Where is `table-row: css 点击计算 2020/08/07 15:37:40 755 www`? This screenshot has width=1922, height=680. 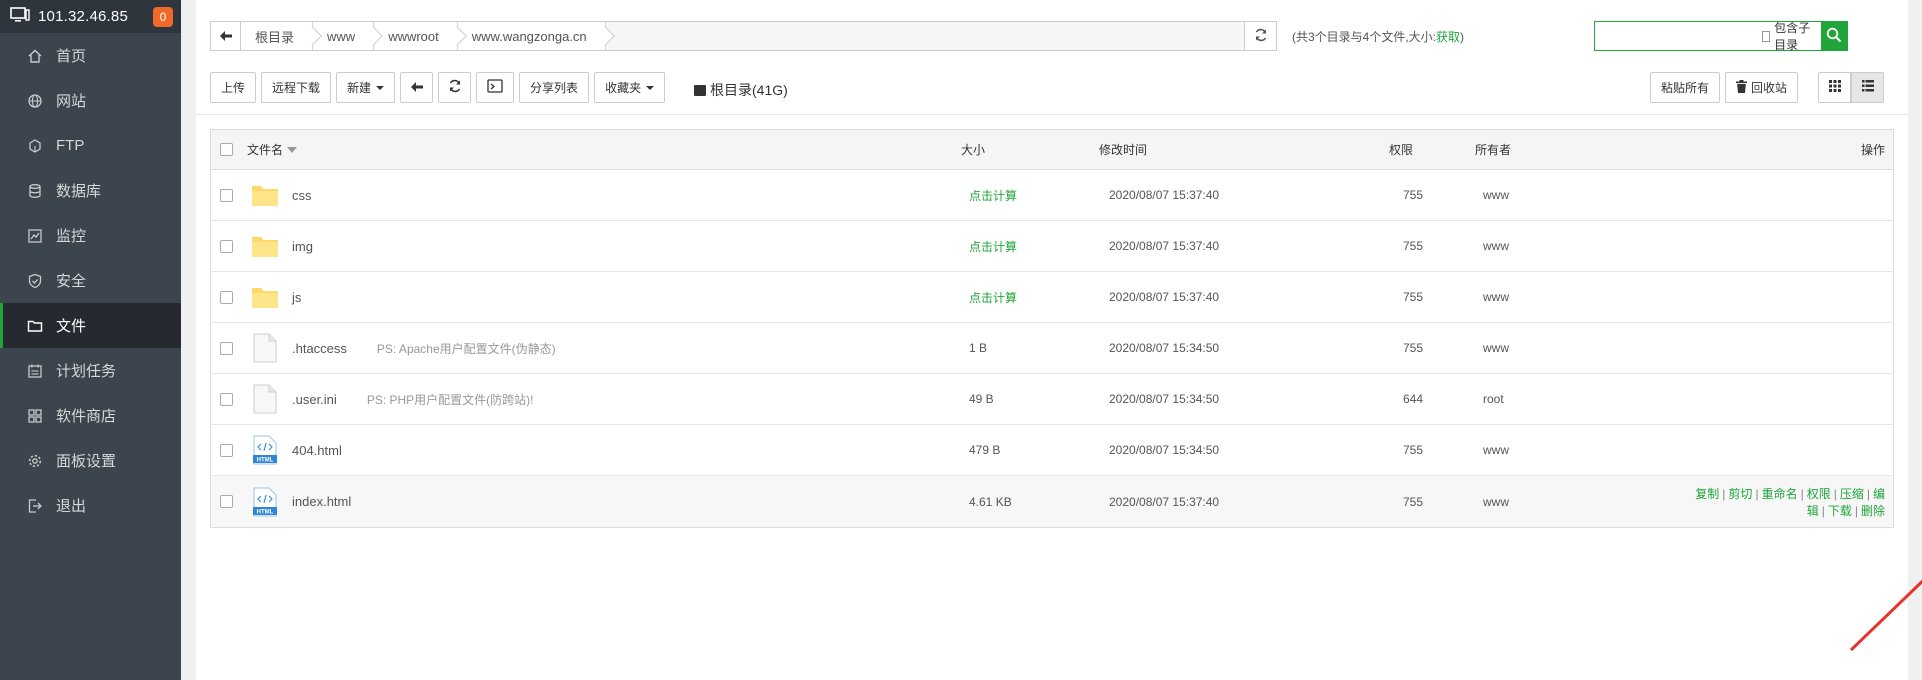 table-row: css 点击计算 2020/08/07 15:37:40 755 www is located at coordinates (1052, 195).